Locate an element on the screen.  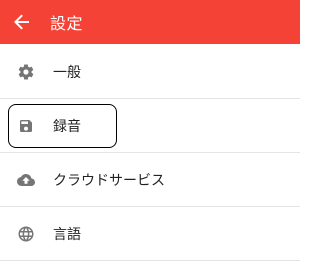
arrow-left-icon is located at coordinates (21, 22).